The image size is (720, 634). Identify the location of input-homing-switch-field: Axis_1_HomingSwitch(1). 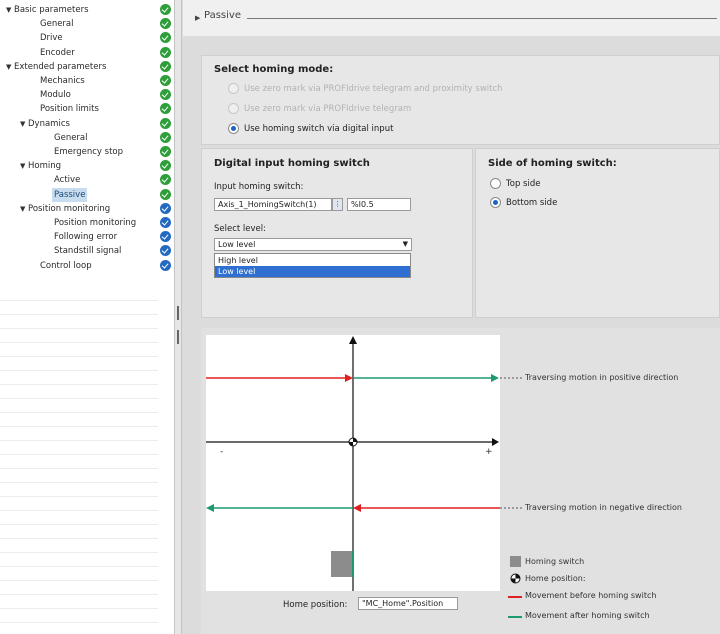
(273, 204).